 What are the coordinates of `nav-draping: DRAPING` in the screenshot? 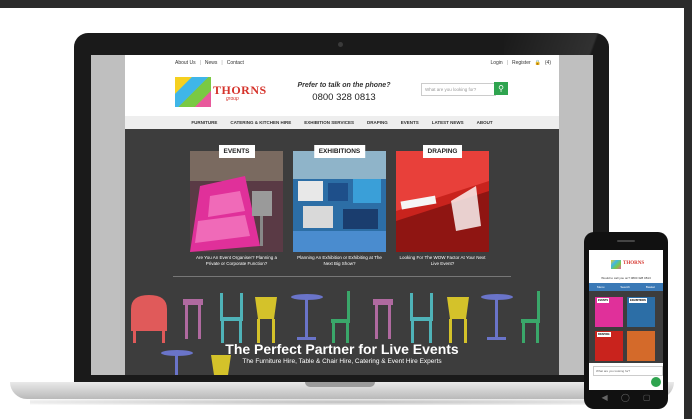 It's located at (377, 122).